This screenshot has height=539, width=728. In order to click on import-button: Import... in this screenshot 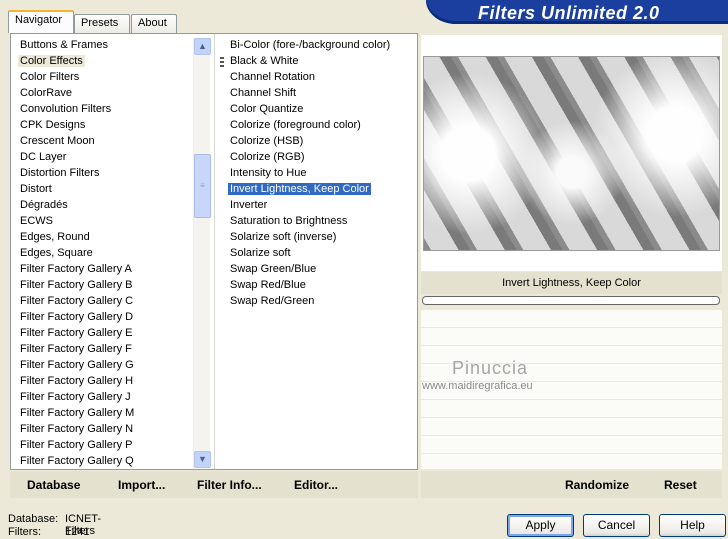, I will do `click(141, 485)`.